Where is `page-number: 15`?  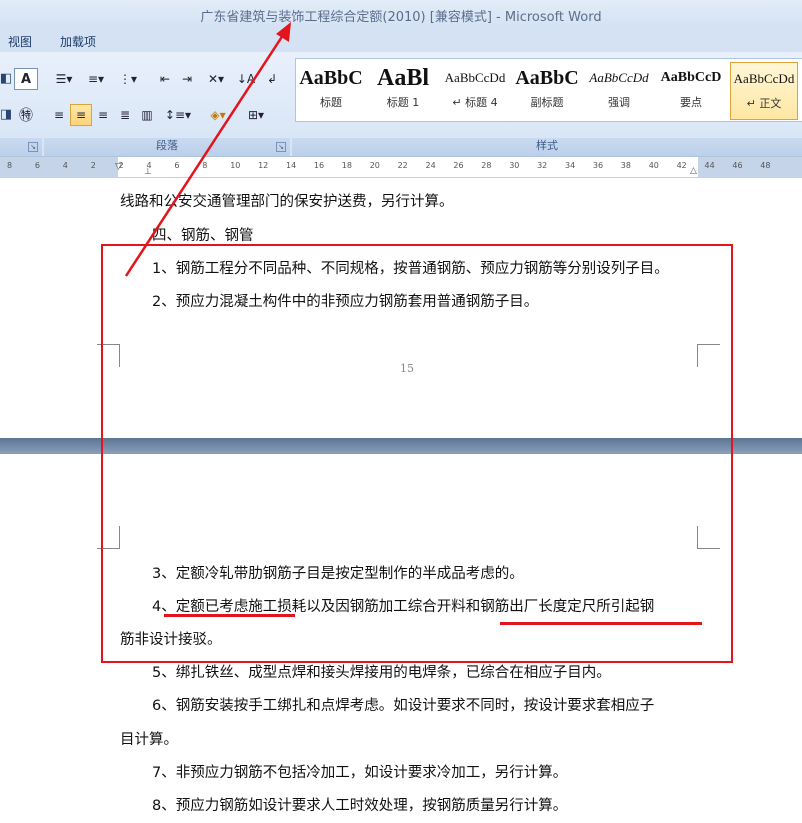
page-number: 15 is located at coordinates (407, 368).